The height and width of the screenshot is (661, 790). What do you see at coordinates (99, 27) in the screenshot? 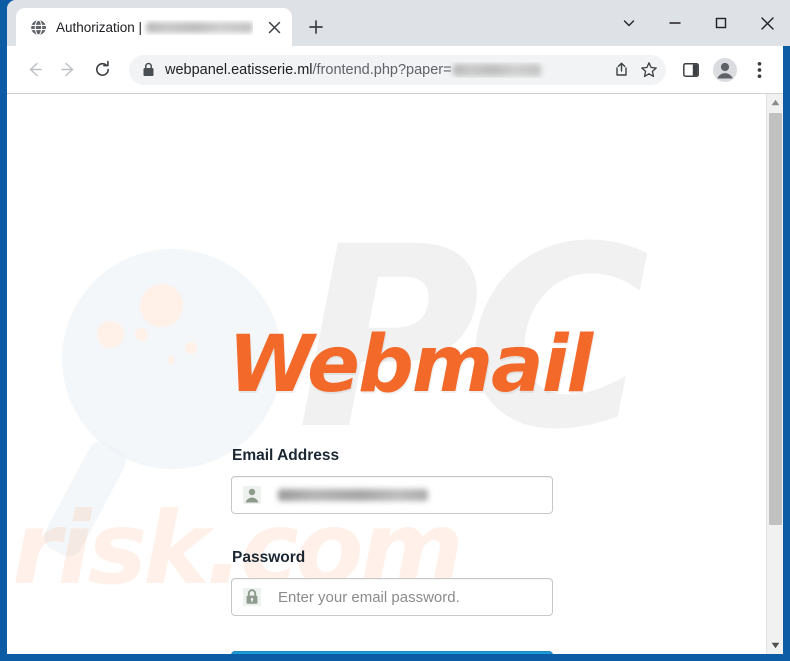
I see `tab-title-text: Authorization |` at bounding box center [99, 27].